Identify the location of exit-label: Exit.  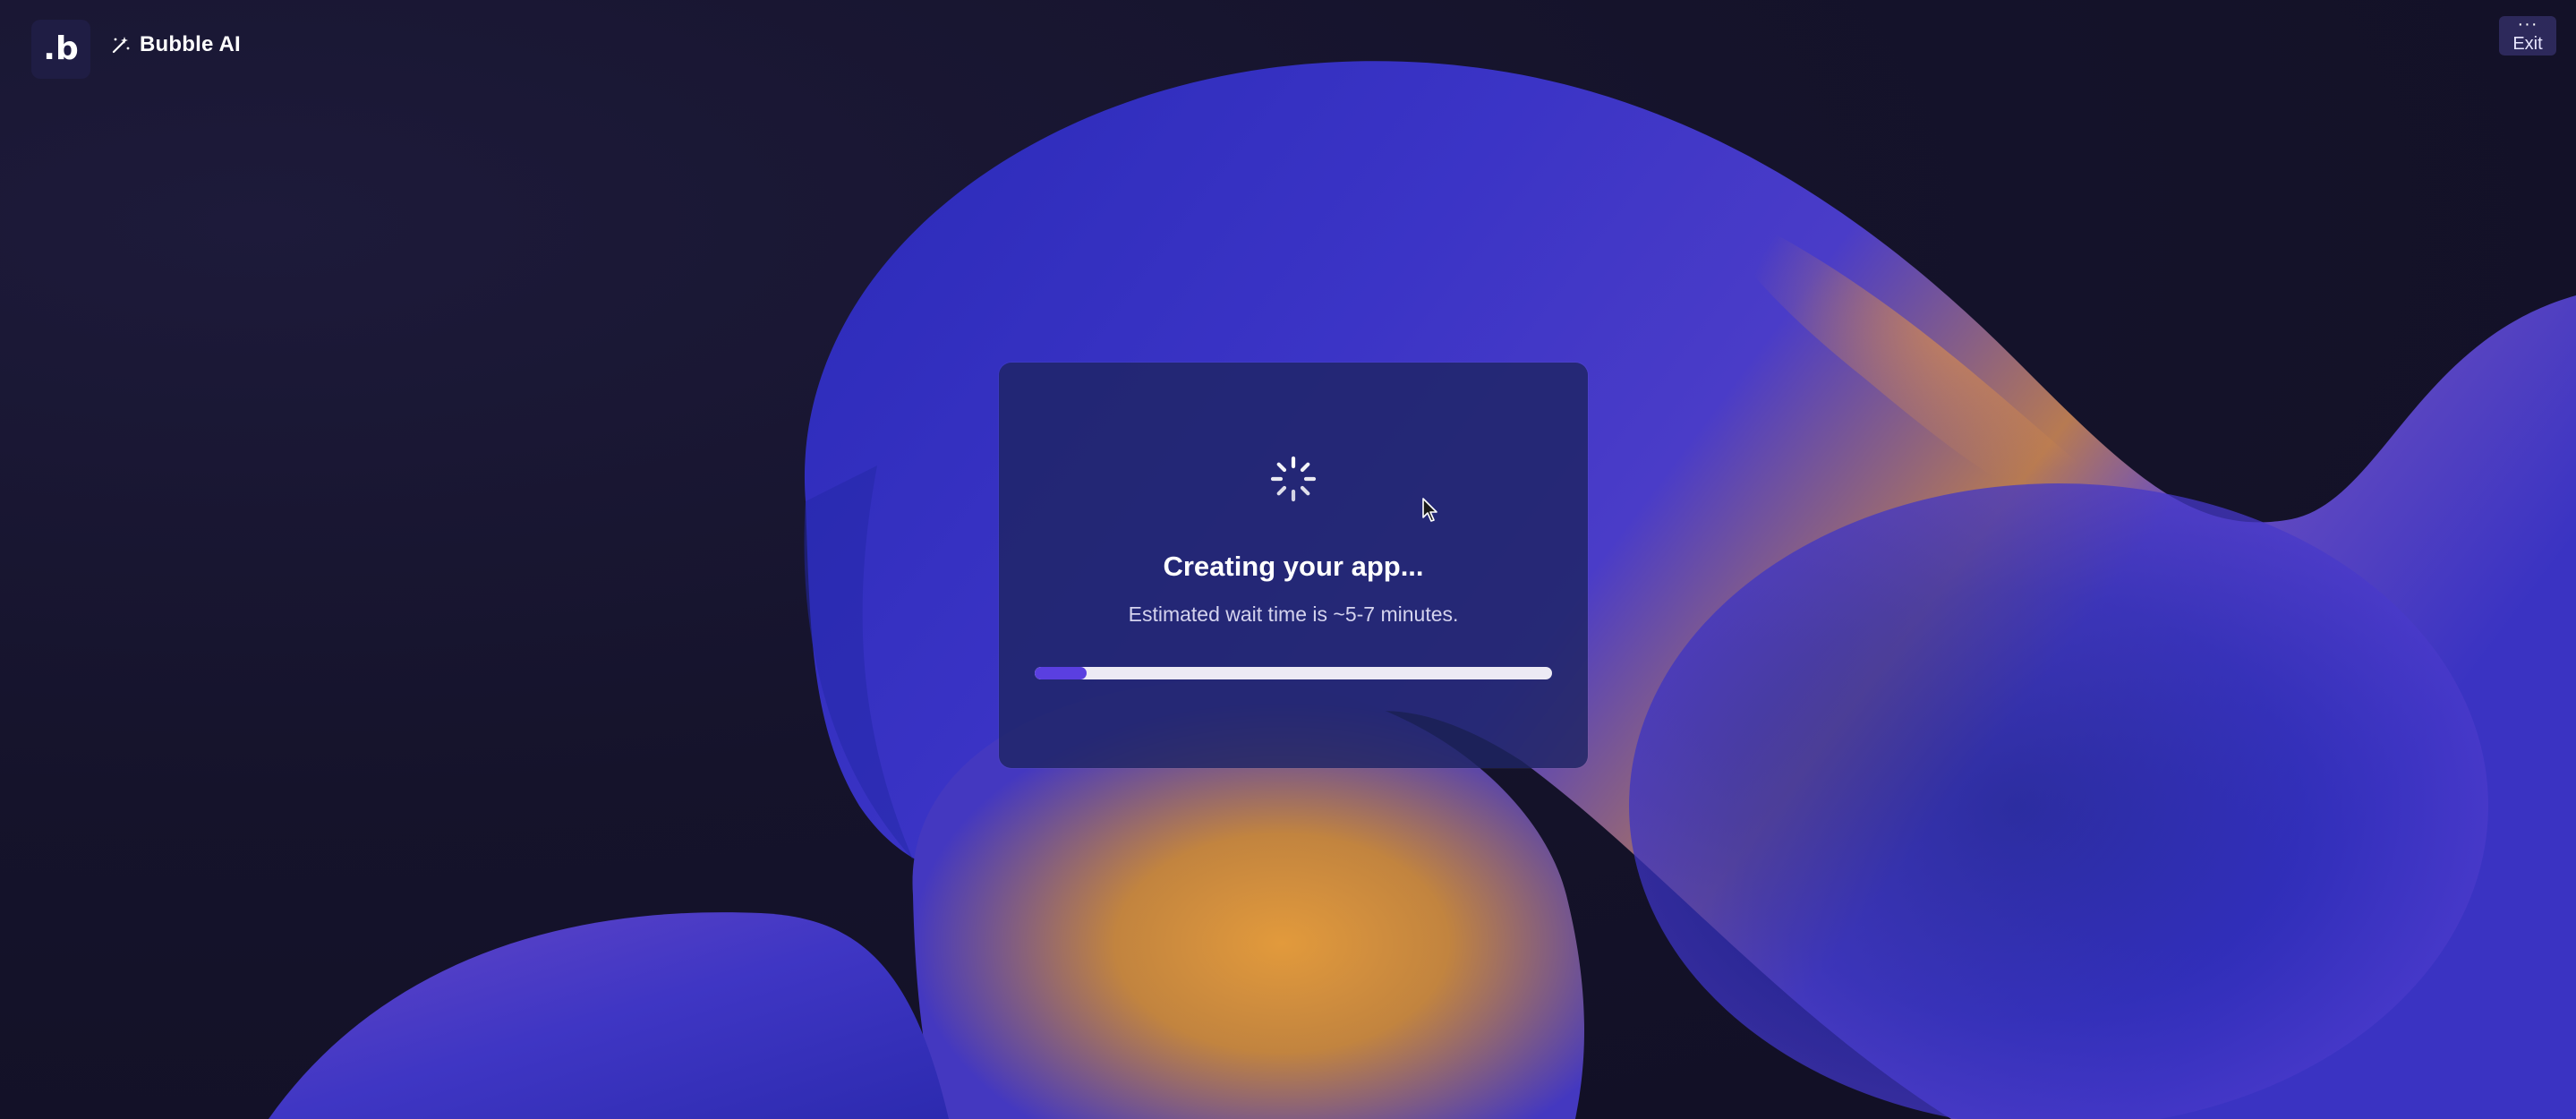
(2527, 44).